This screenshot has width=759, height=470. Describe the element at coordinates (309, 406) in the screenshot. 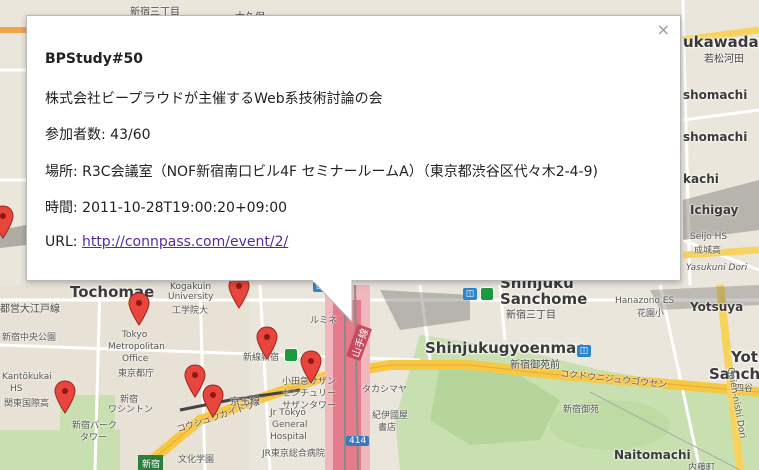

I see `map-label: サザンタワー` at that location.